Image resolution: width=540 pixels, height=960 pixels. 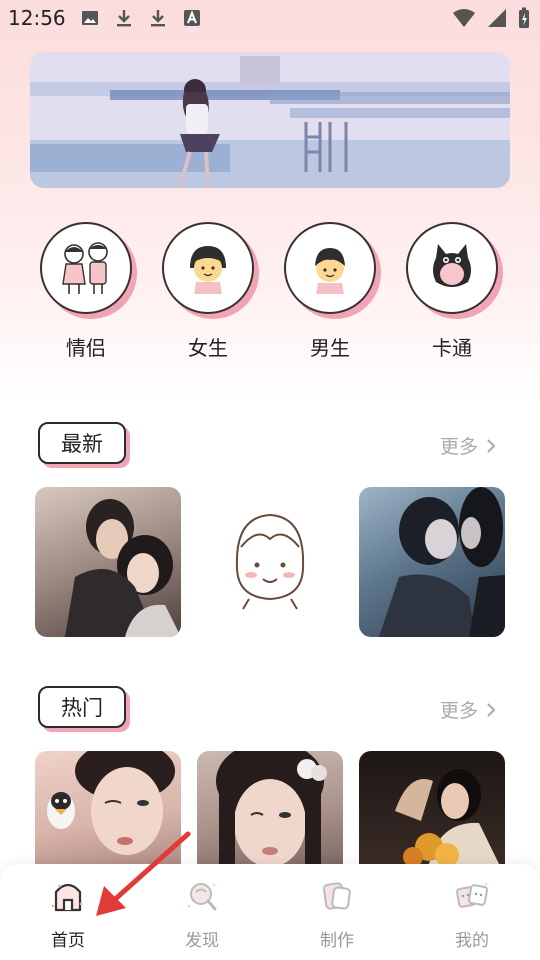 I want to click on font-a-icon, so click(x=192, y=18).